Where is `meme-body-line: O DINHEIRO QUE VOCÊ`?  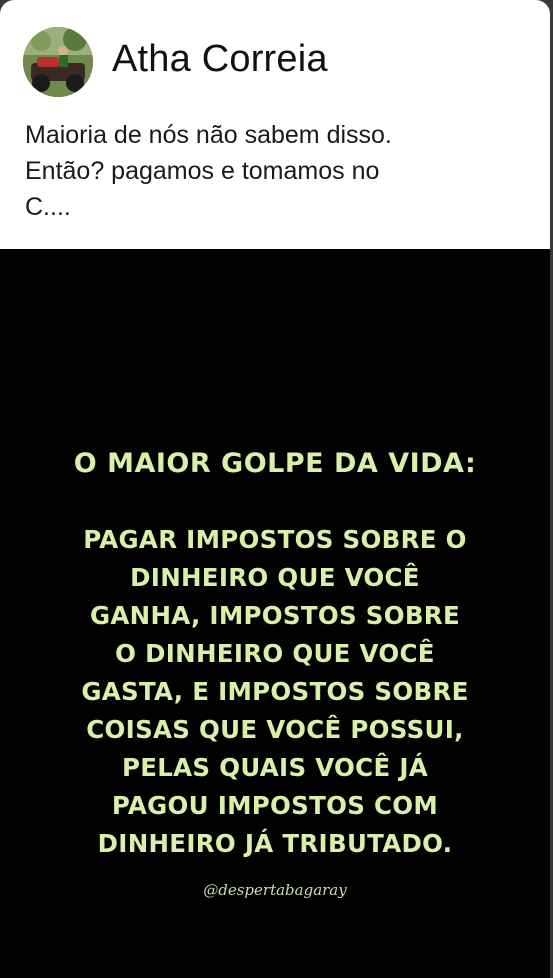 meme-body-line: O DINHEIRO QUE VOCÊ is located at coordinates (275, 653).